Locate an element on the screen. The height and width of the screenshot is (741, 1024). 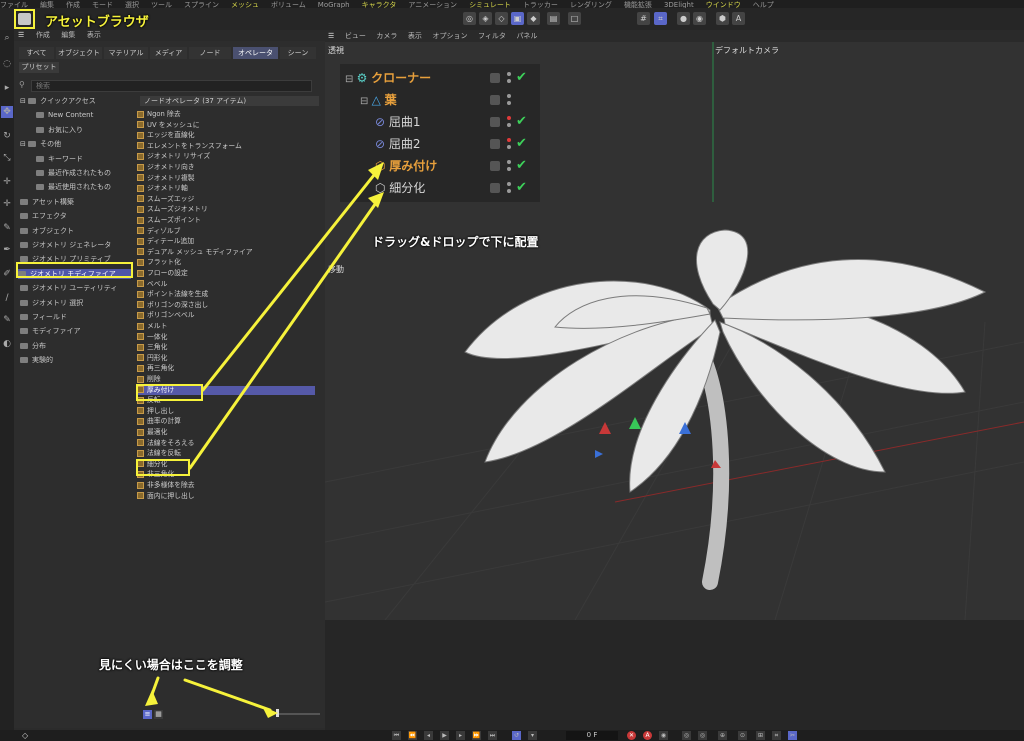
keyframe-icon: ◇ is located at coordinates (26, 735).